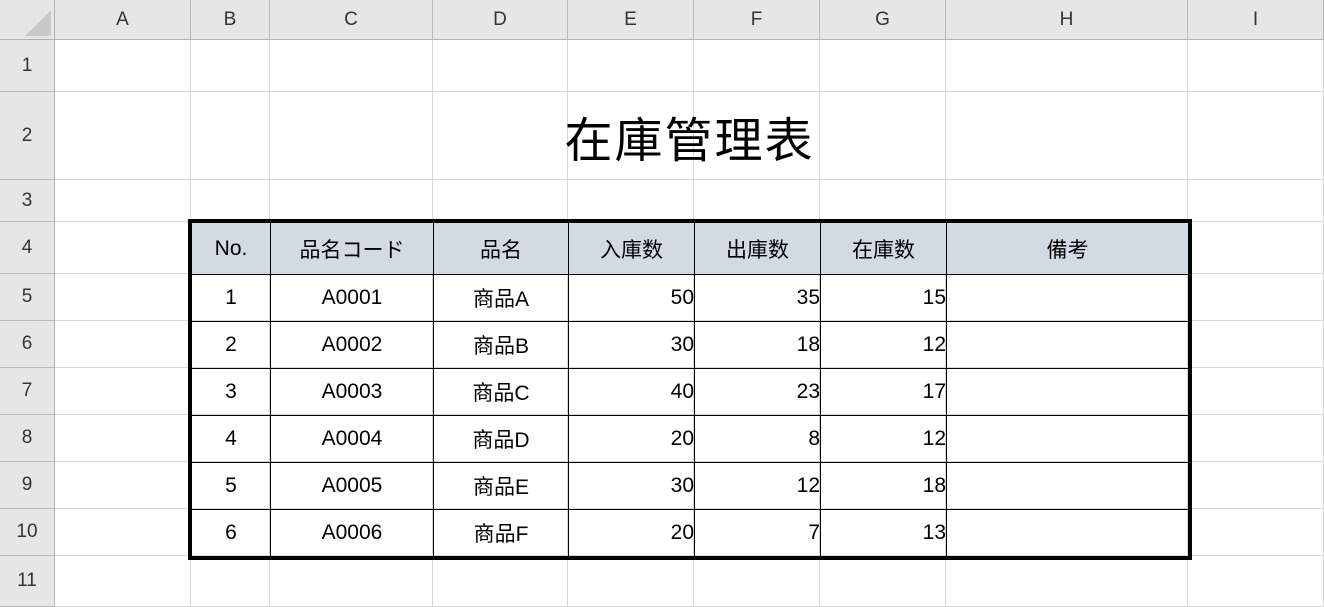 The height and width of the screenshot is (607, 1324). What do you see at coordinates (231, 298) in the screenshot?
I see `cell-no: 1` at bounding box center [231, 298].